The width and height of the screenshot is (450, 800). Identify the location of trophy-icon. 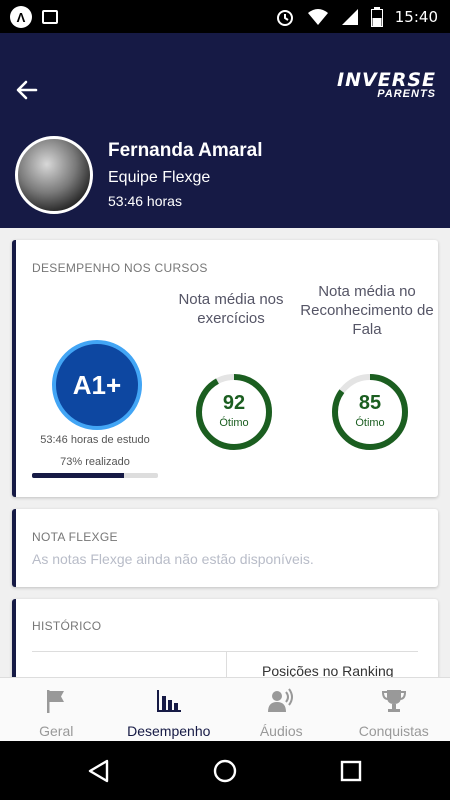
(393, 701).